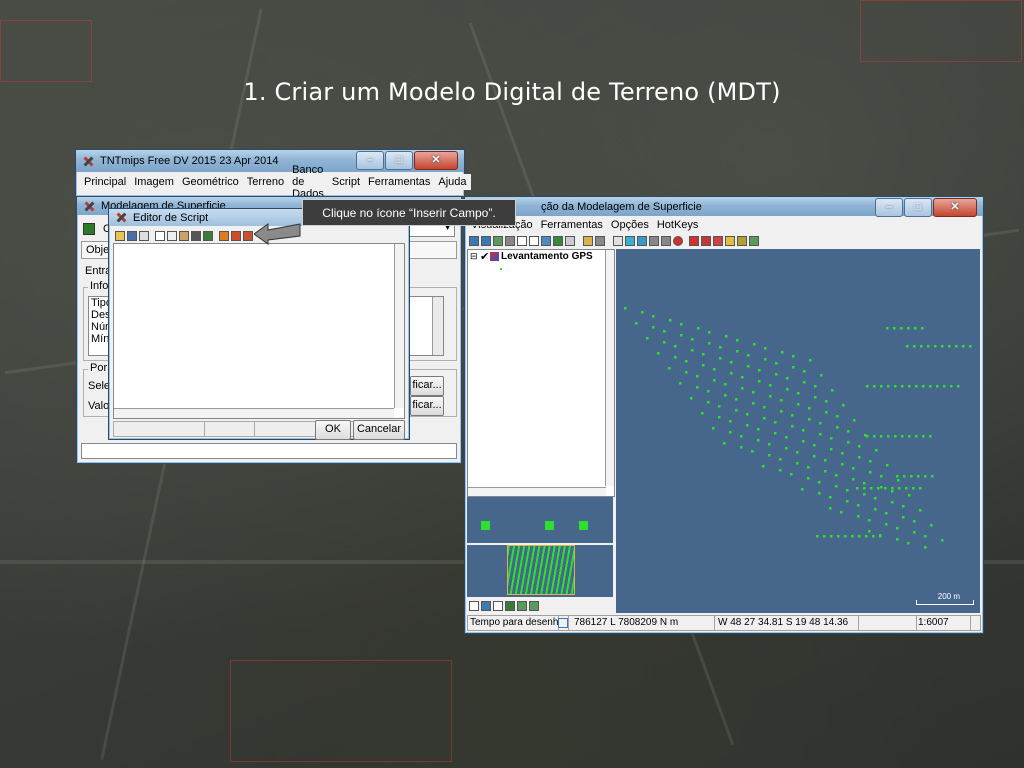  Describe the element at coordinates (105, 182) in the screenshot. I see `menu-principal: Principal` at that location.